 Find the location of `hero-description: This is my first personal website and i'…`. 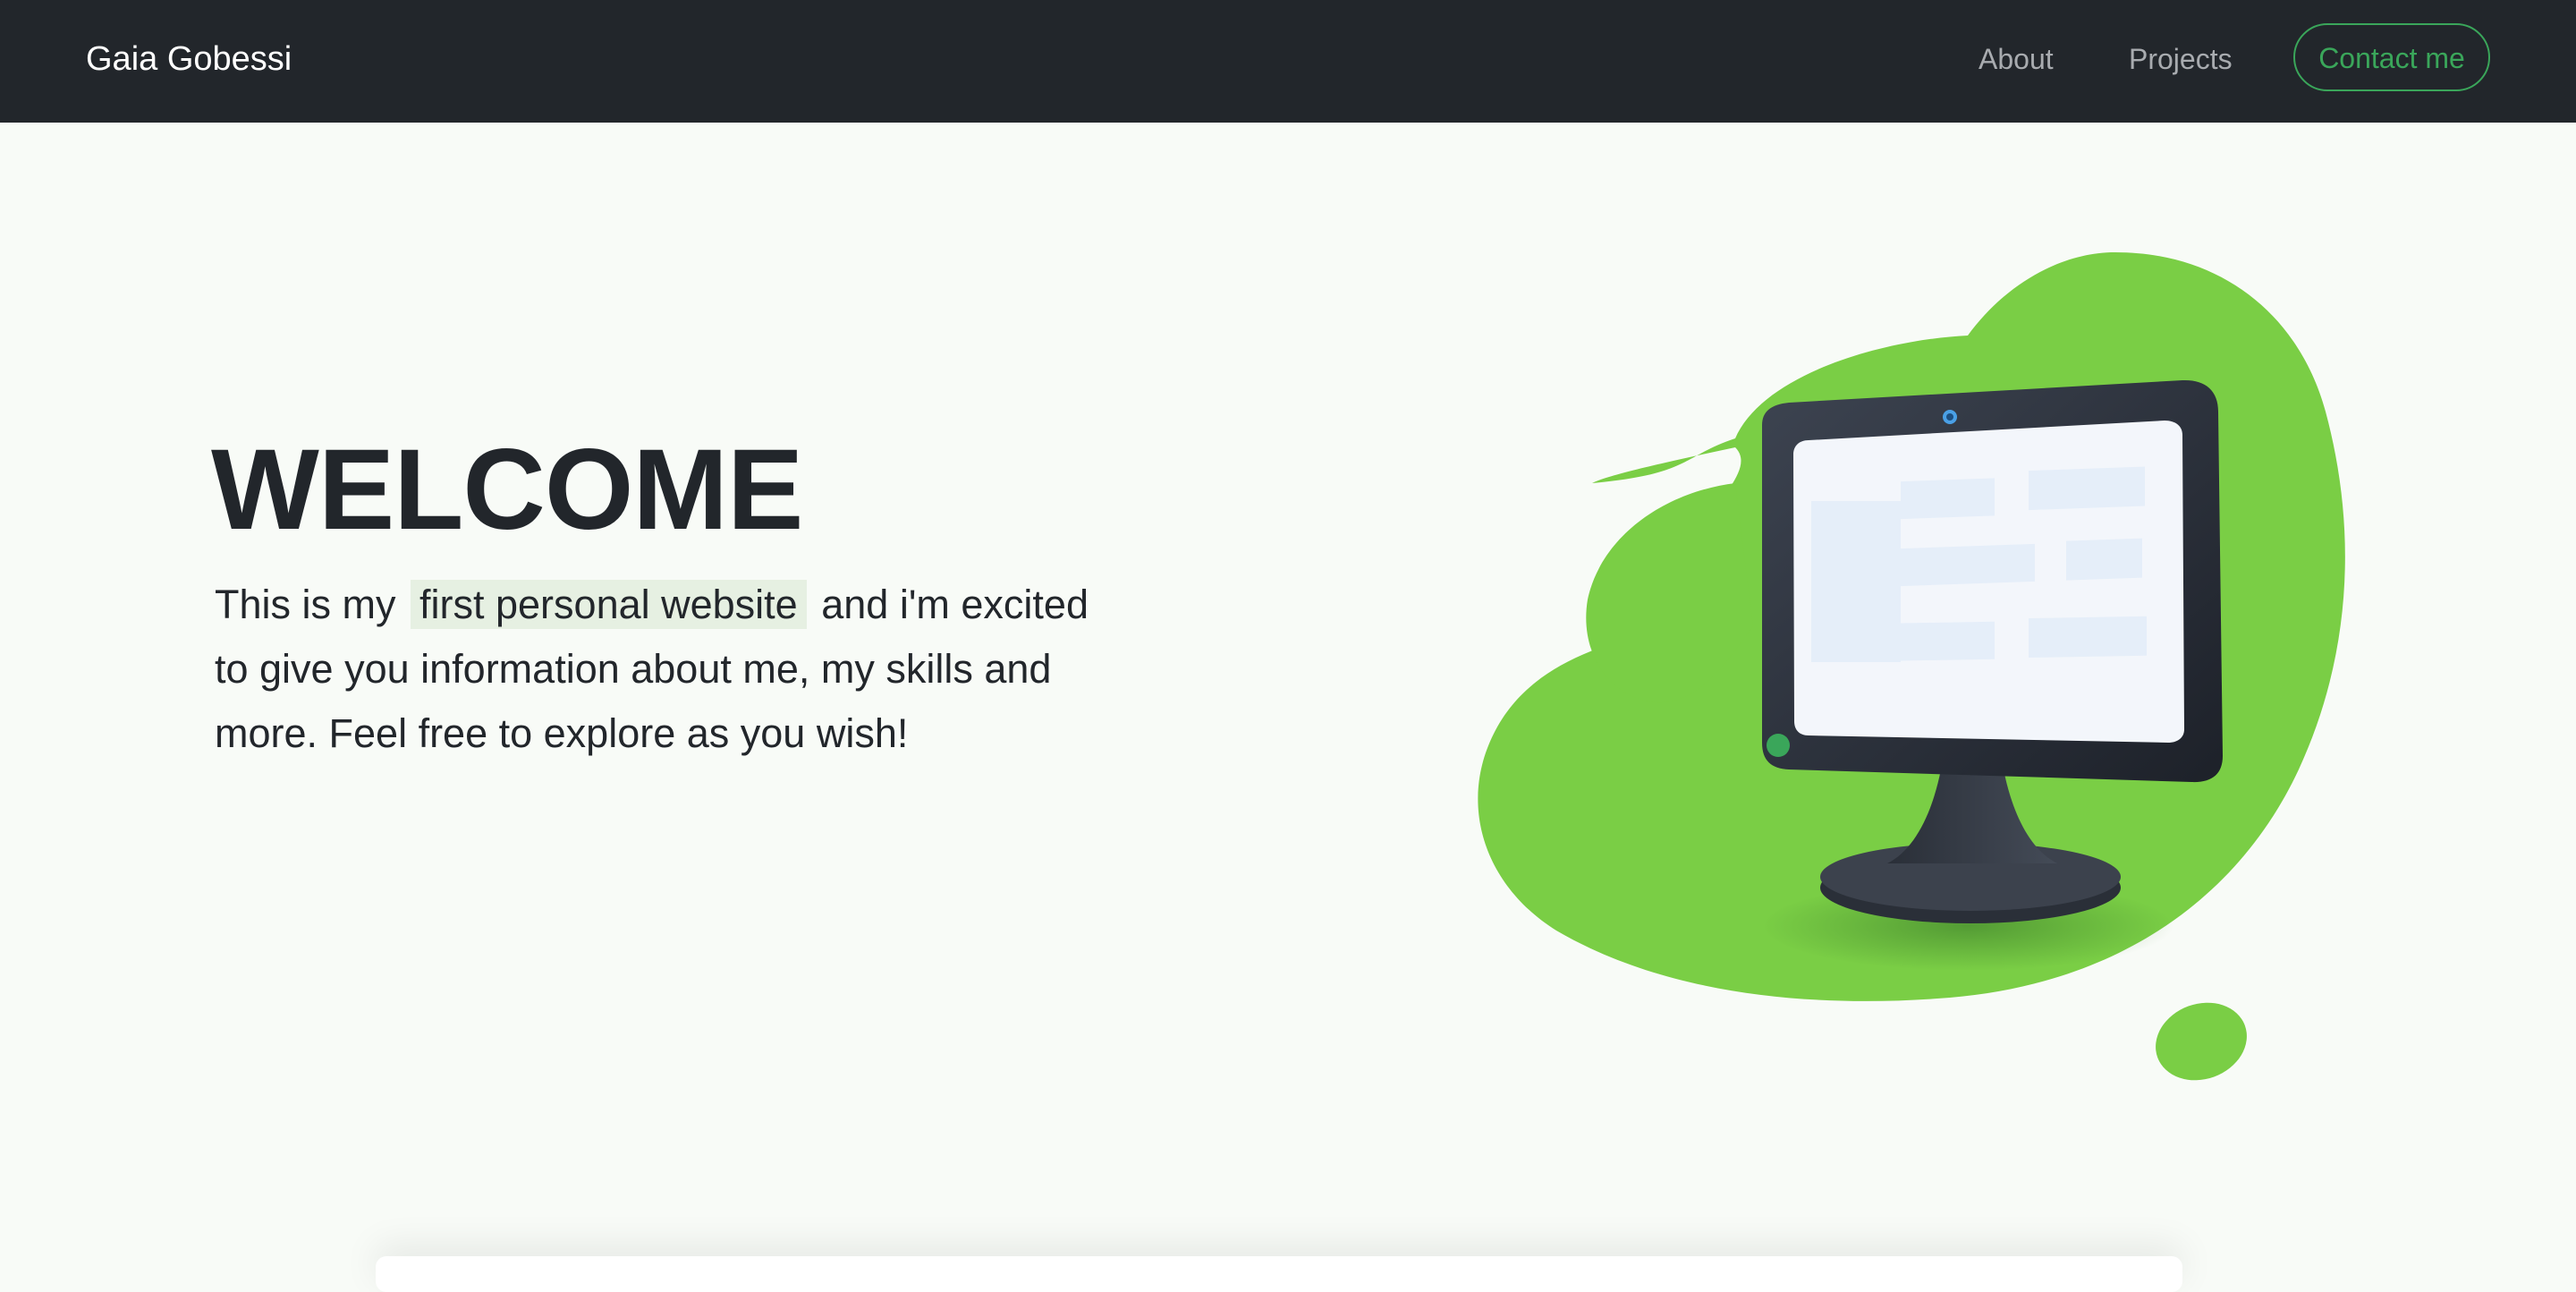

hero-description: This is my first personal website and i'… is located at coordinates (653, 669).